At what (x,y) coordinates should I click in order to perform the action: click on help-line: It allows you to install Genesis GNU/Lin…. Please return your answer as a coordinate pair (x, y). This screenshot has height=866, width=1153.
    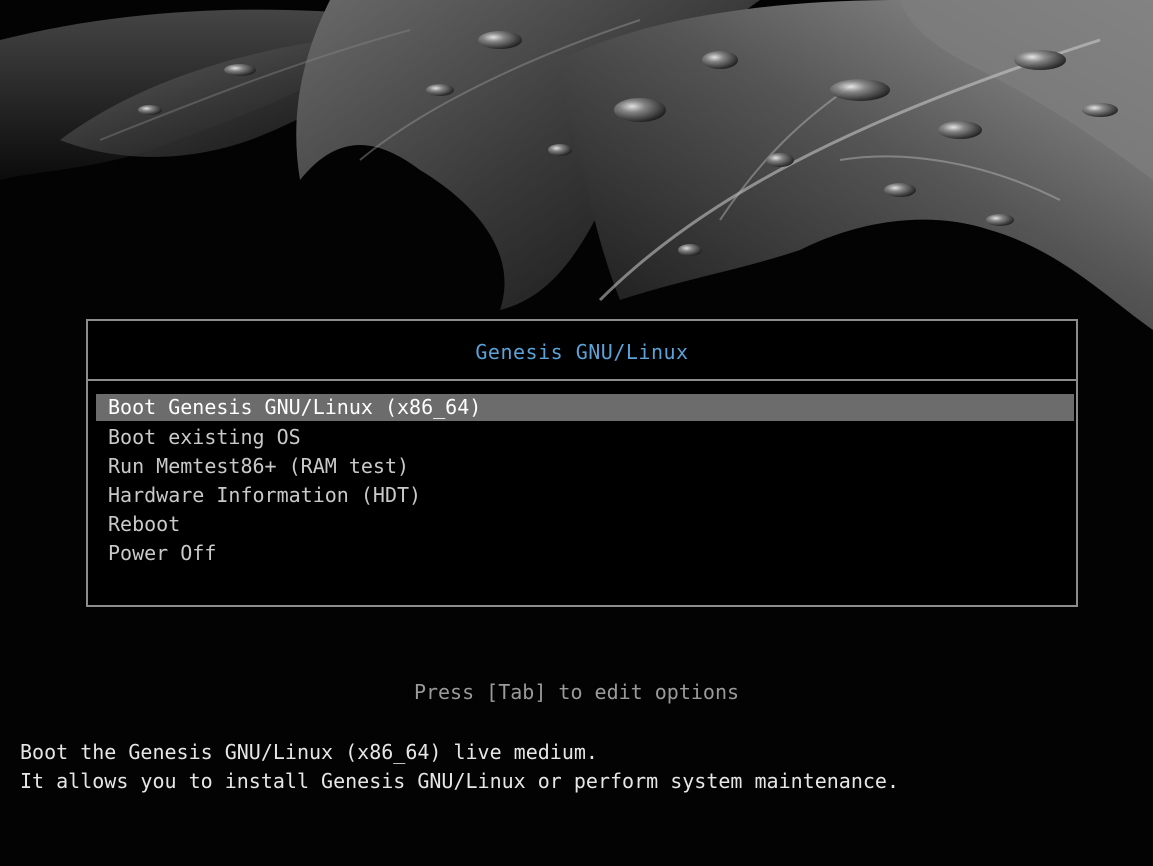
    Looking at the image, I should click on (459, 781).